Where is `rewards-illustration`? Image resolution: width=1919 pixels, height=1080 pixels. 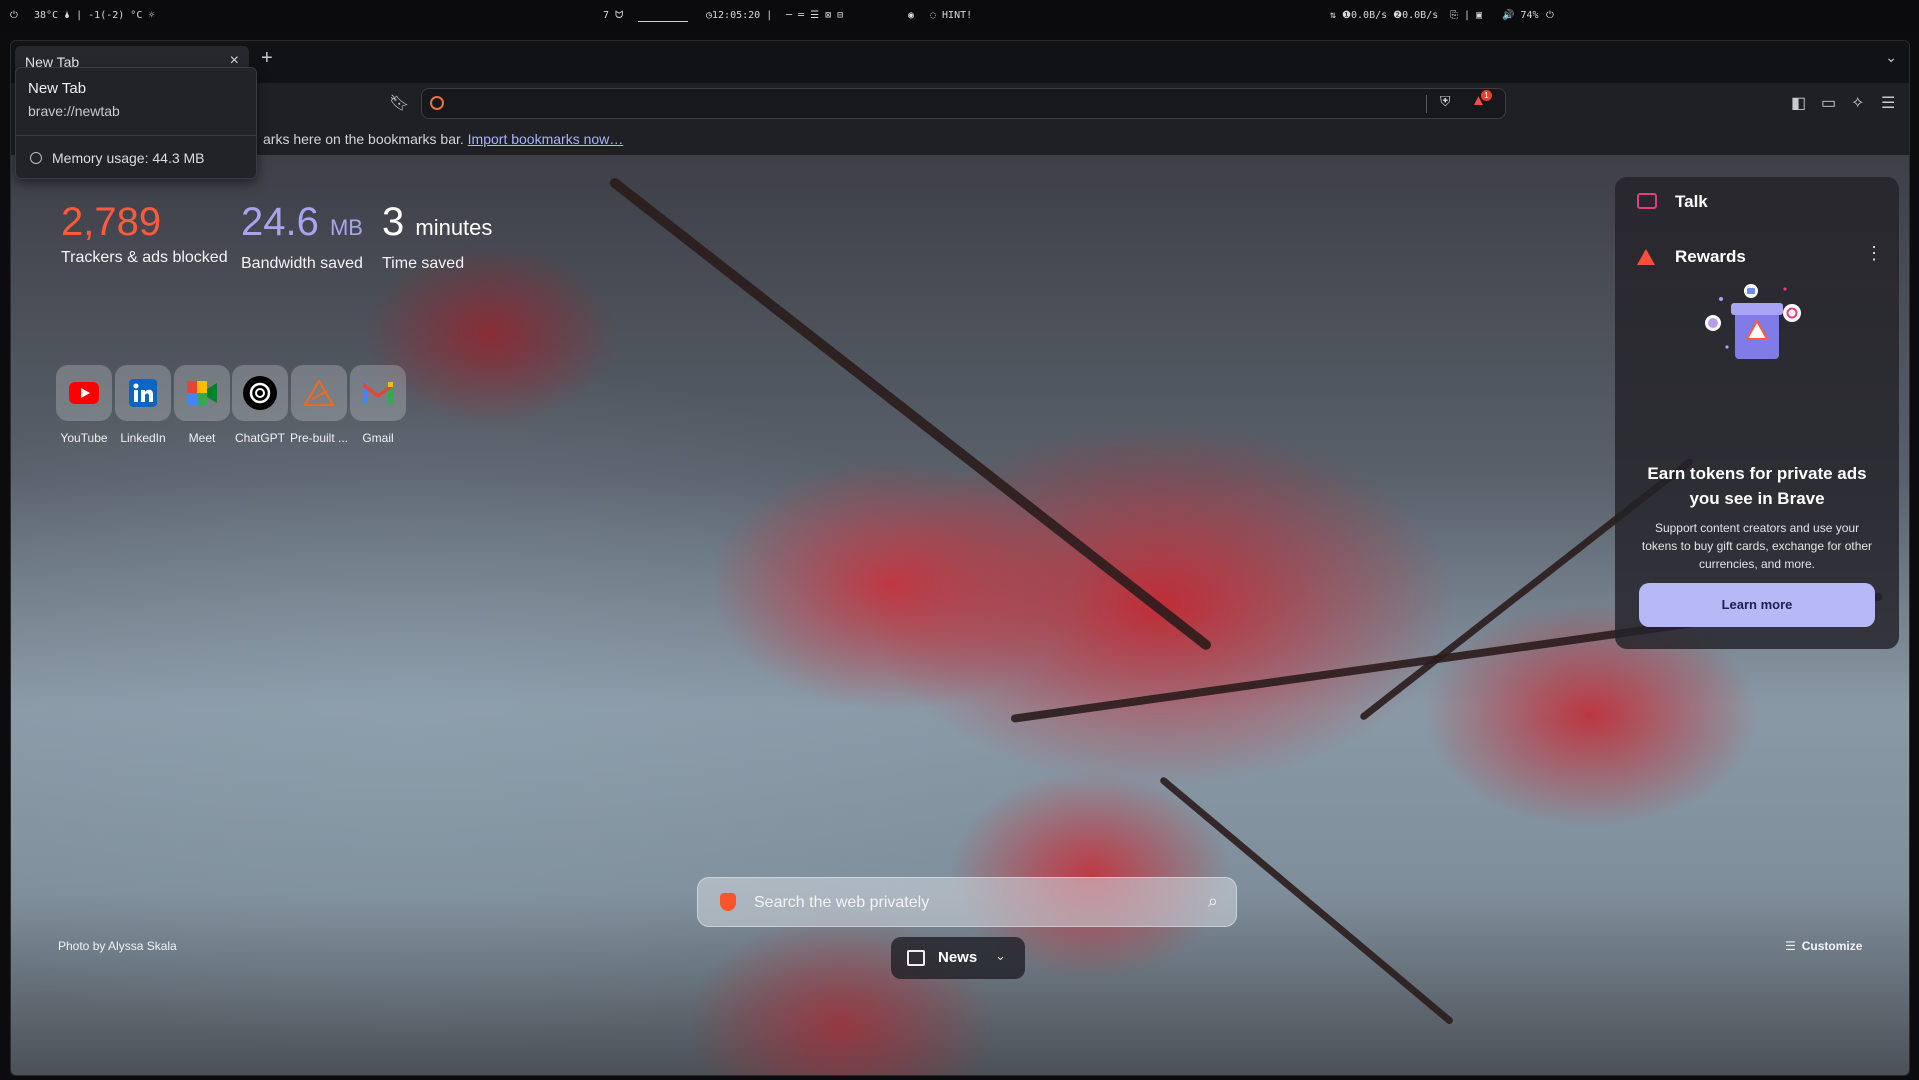
rewards-illustration is located at coordinates (1753, 321).